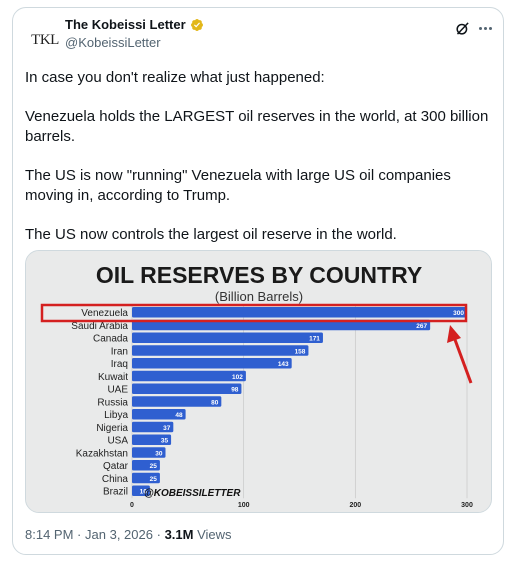 This screenshot has width=515, height=563. What do you see at coordinates (115, 479) in the screenshot?
I see `category-label: China` at bounding box center [115, 479].